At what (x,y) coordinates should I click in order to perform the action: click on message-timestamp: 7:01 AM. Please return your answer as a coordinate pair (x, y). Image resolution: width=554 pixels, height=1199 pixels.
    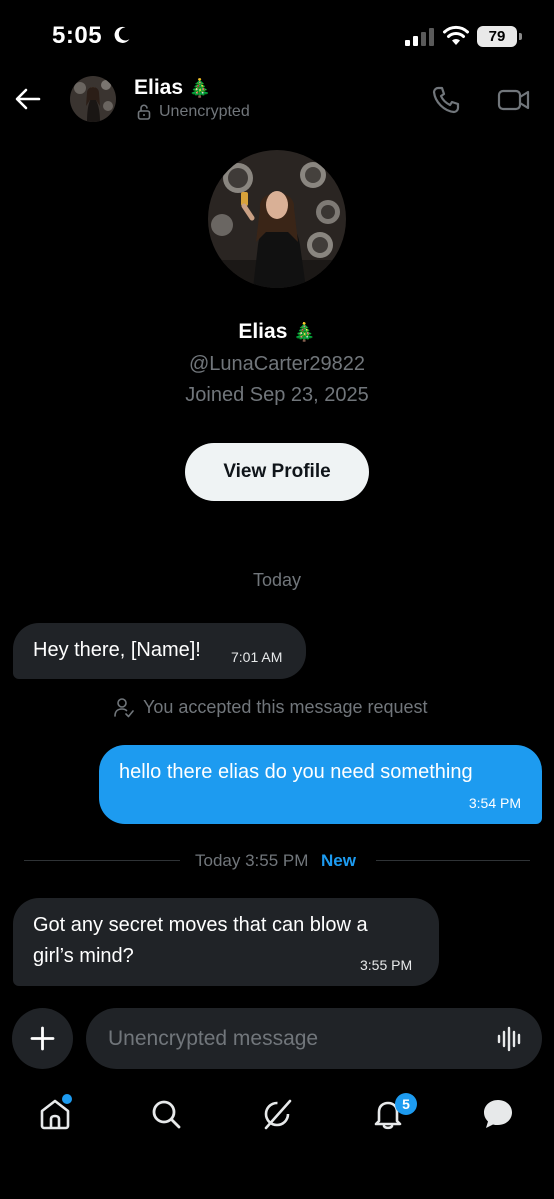
    Looking at the image, I should click on (257, 657).